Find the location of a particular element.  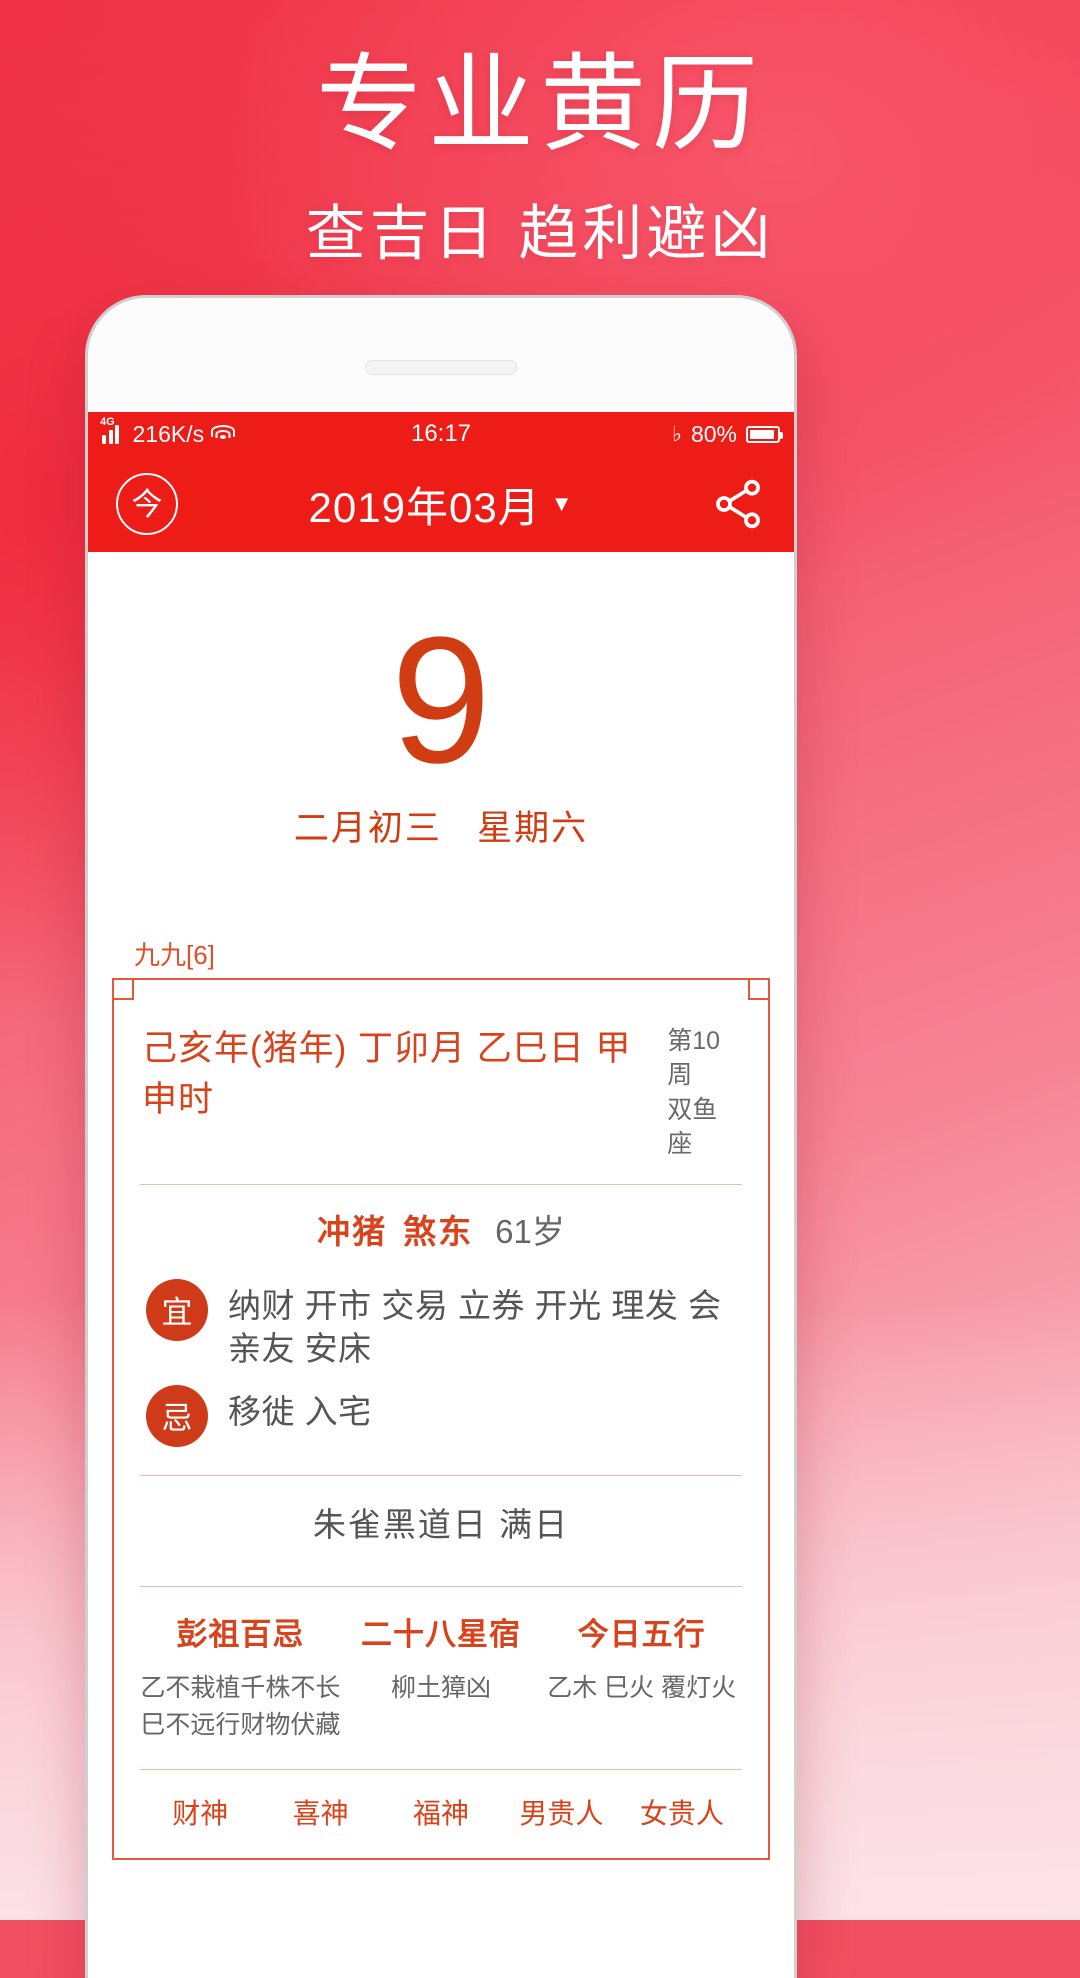

deity-xishen: 喜神 is located at coordinates (320, 1812).